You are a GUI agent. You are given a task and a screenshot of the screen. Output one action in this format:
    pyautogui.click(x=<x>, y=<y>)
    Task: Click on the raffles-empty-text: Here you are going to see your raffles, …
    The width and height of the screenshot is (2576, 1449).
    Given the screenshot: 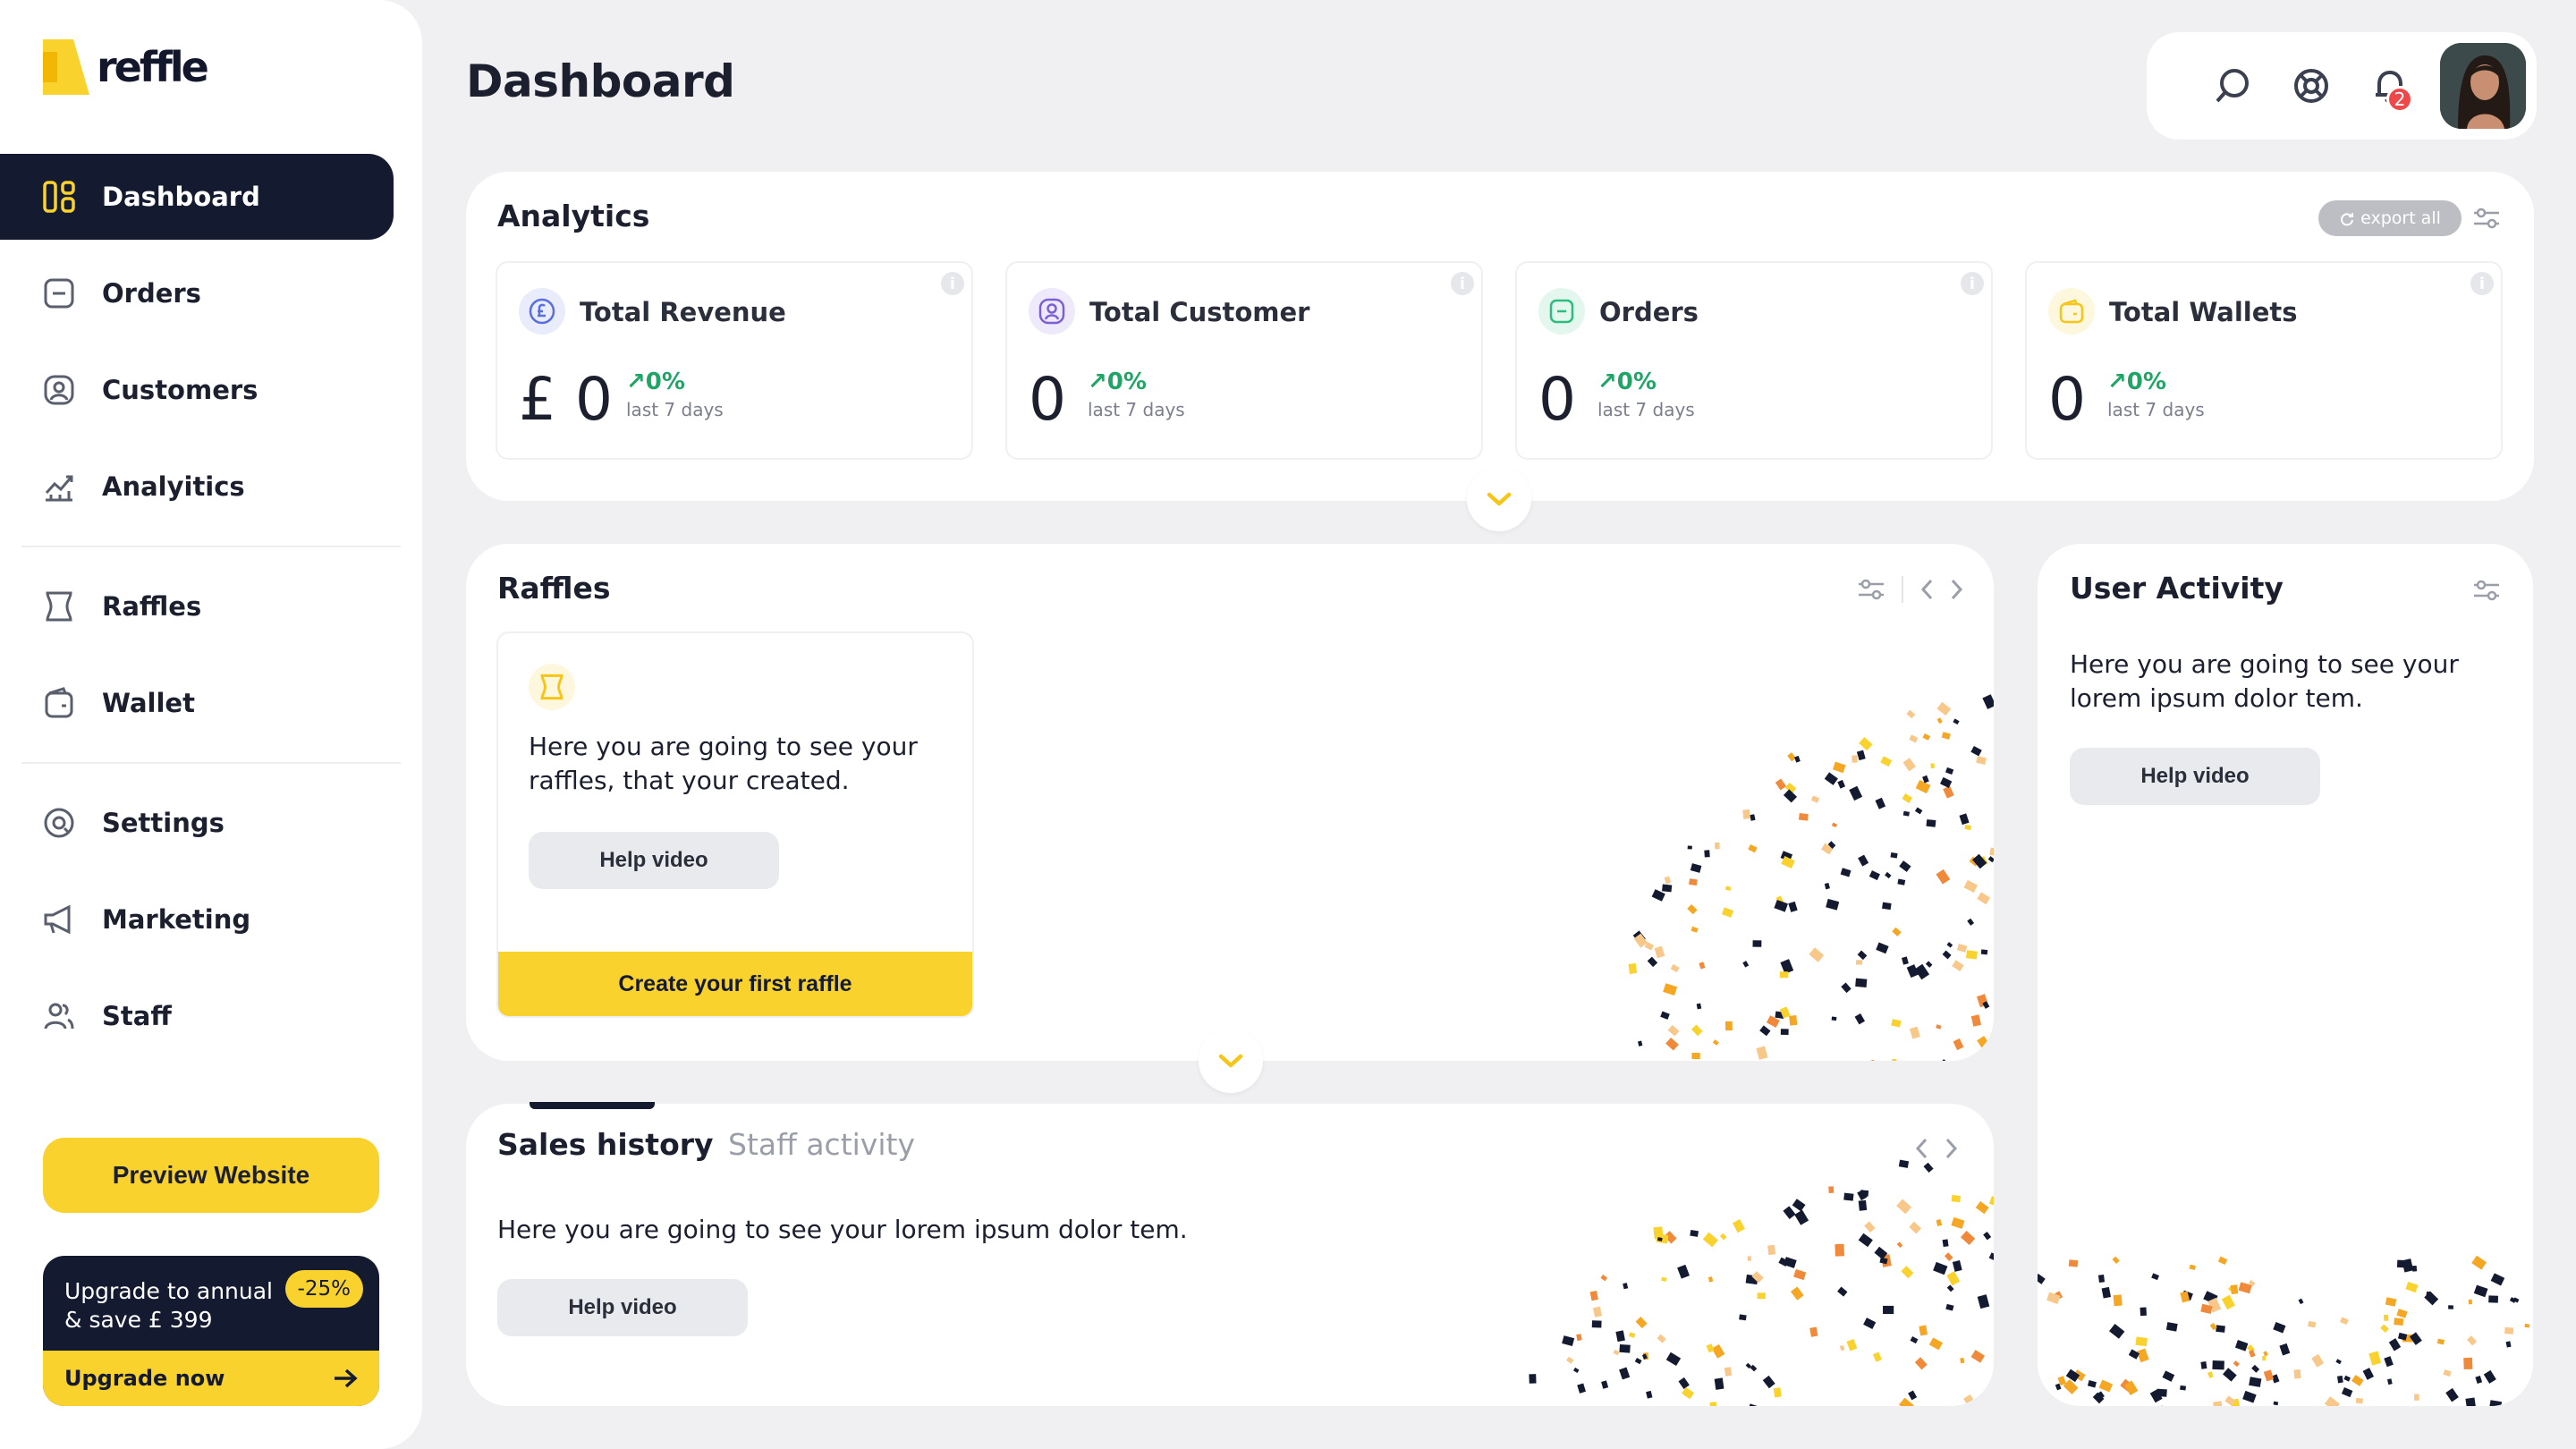 What is the action you would take?
    pyautogui.click(x=723, y=763)
    